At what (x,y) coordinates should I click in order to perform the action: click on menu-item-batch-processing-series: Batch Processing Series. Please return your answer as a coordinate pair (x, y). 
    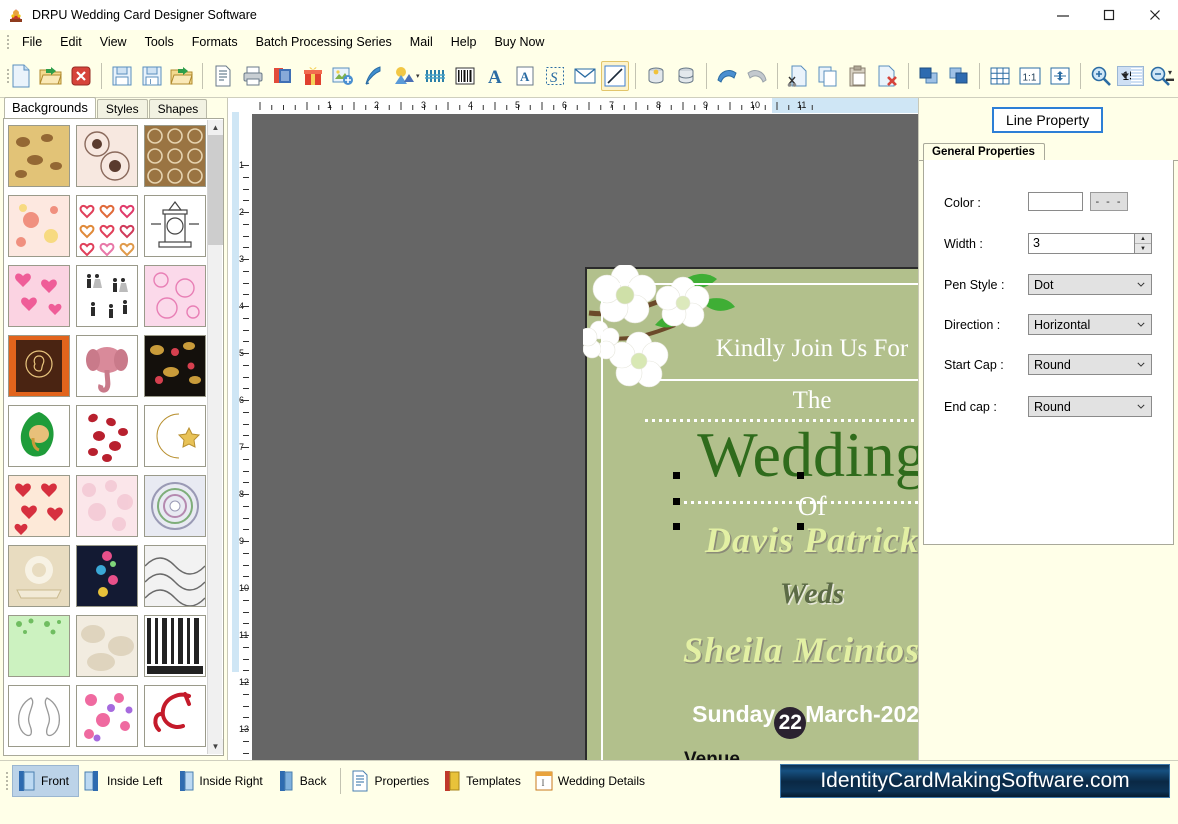
    Looking at the image, I should click on (324, 42).